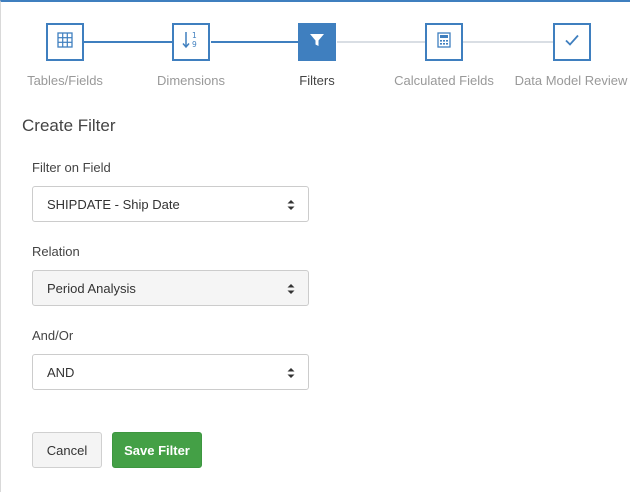 This screenshot has height=492, width=630. I want to click on relation-value: Period Analysis, so click(91, 288).